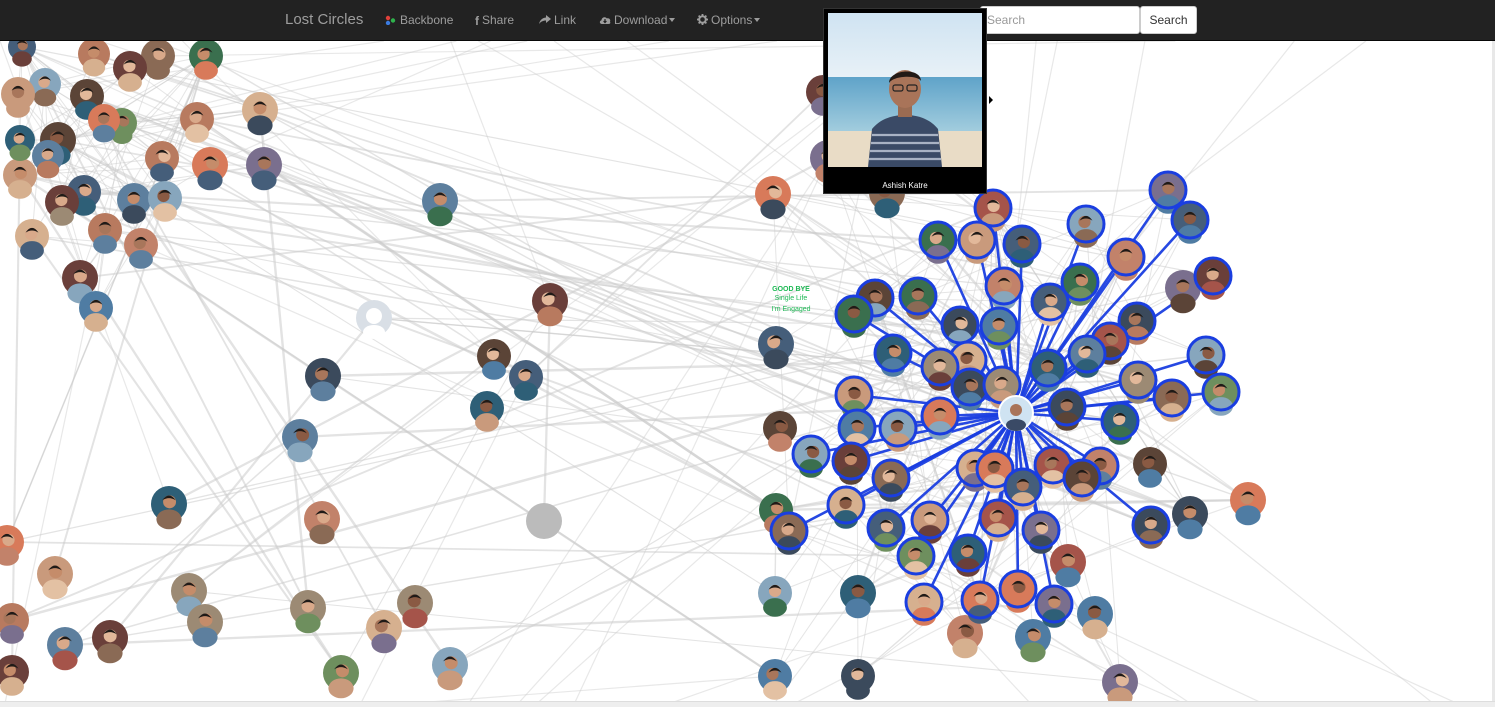  What do you see at coordinates (565, 20) in the screenshot?
I see `nav-link-label: Link` at bounding box center [565, 20].